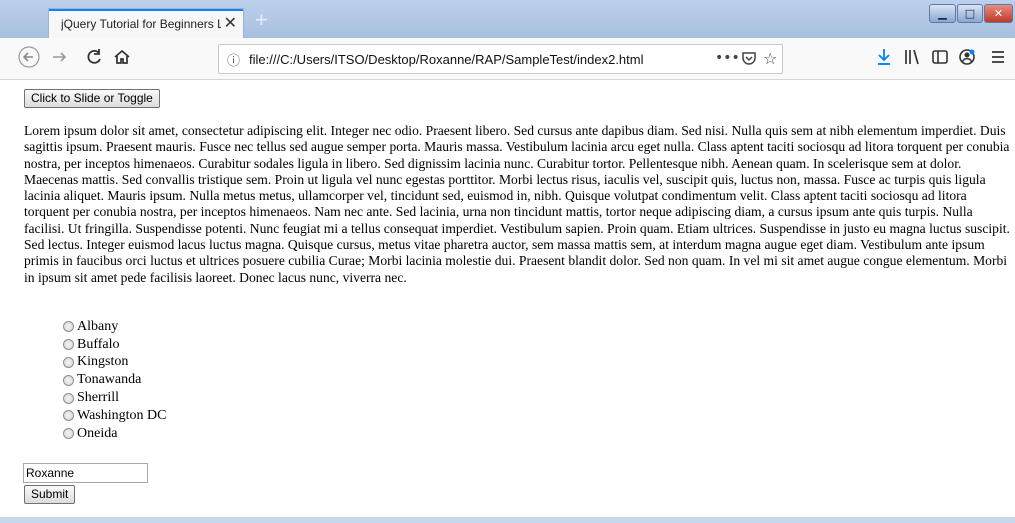 The height and width of the screenshot is (523, 1015). Describe the element at coordinates (727, 58) in the screenshot. I see `more-actions-icon: •••` at that location.